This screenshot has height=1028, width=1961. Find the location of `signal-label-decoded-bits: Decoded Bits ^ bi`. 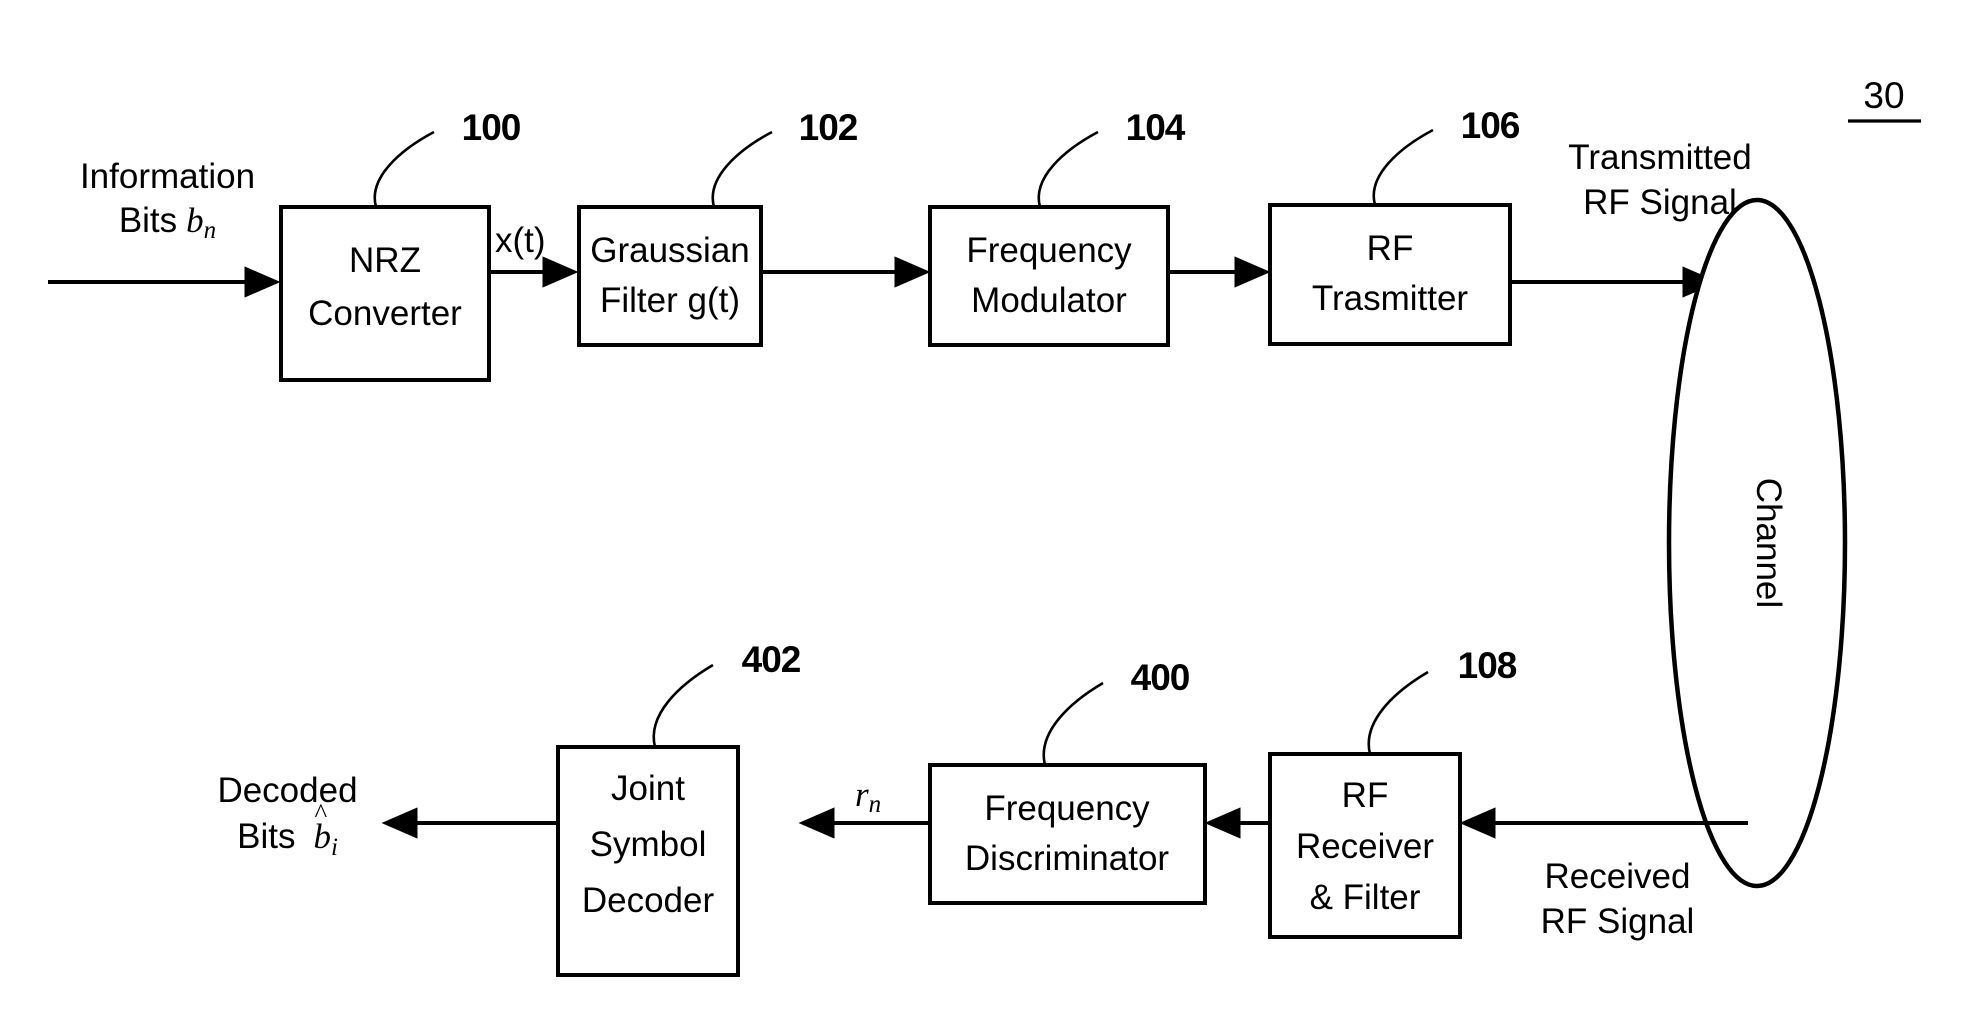

signal-label-decoded-bits: Decoded Bits ^ bi is located at coordinates (287, 819).